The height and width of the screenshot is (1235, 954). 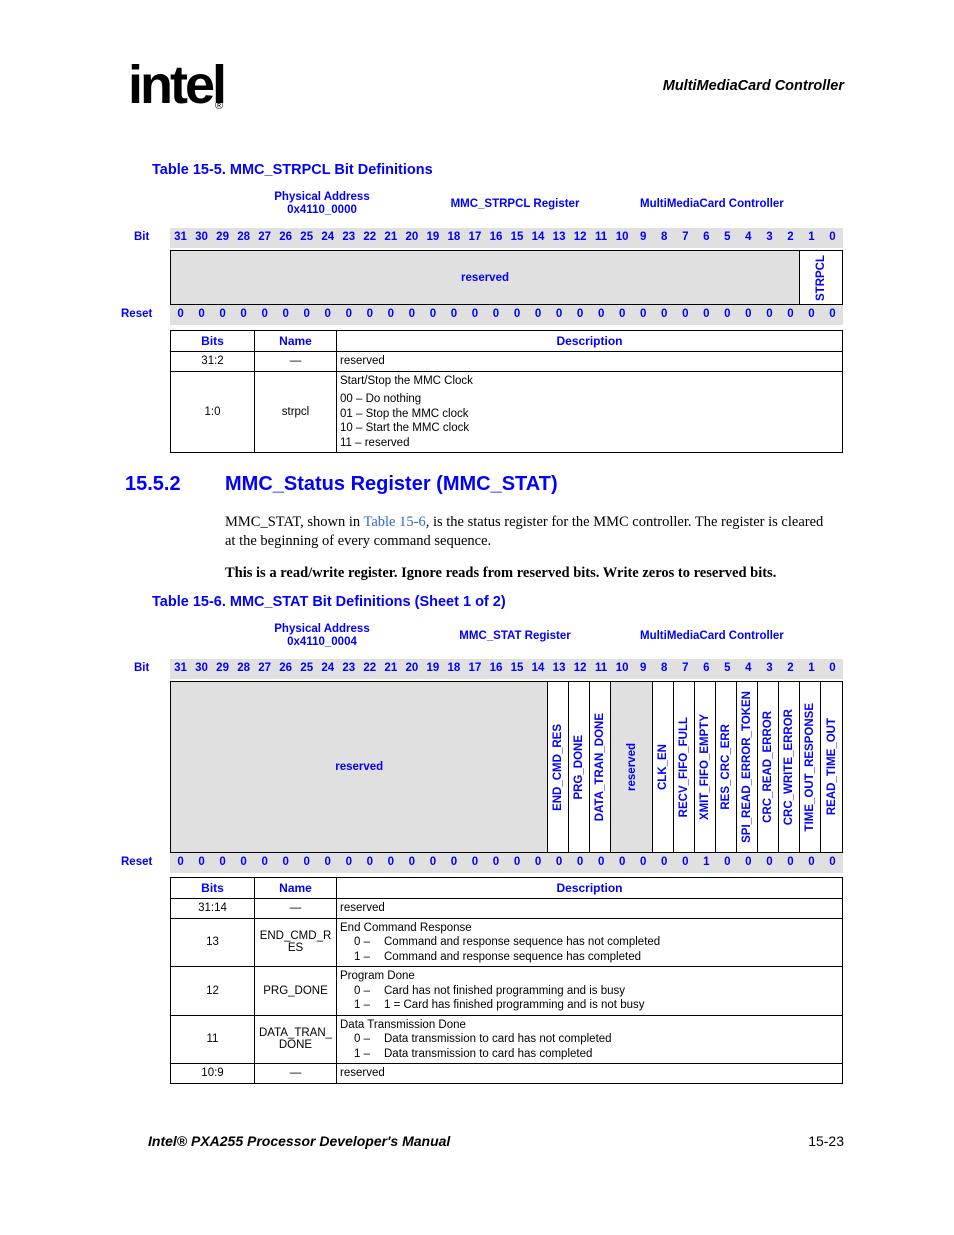 What do you see at coordinates (769, 668) in the screenshot?
I see `bit-number-cell: 3` at bounding box center [769, 668].